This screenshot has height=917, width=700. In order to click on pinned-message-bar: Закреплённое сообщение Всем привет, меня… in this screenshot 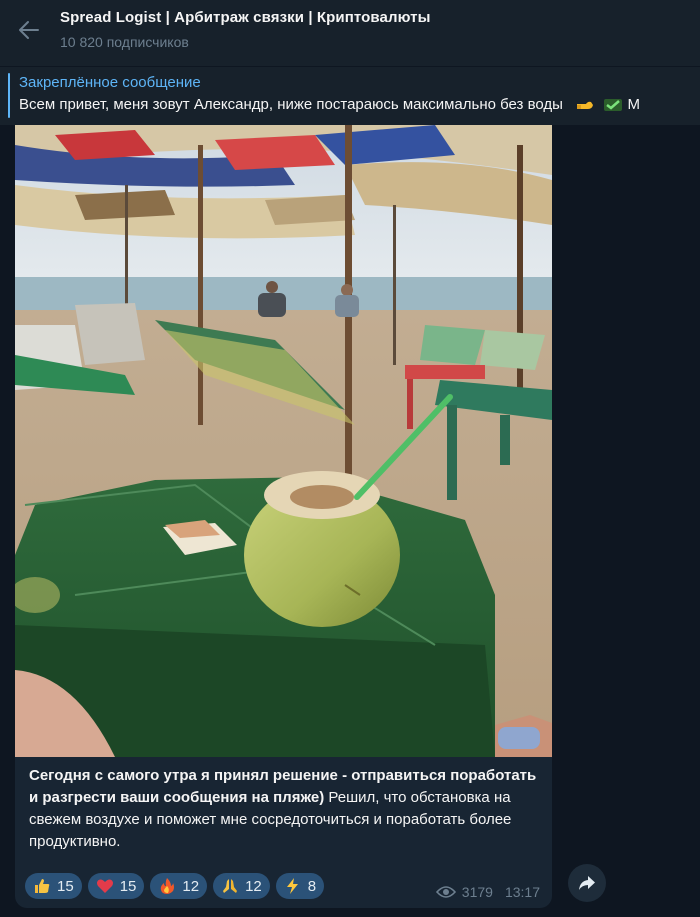, I will do `click(350, 95)`.